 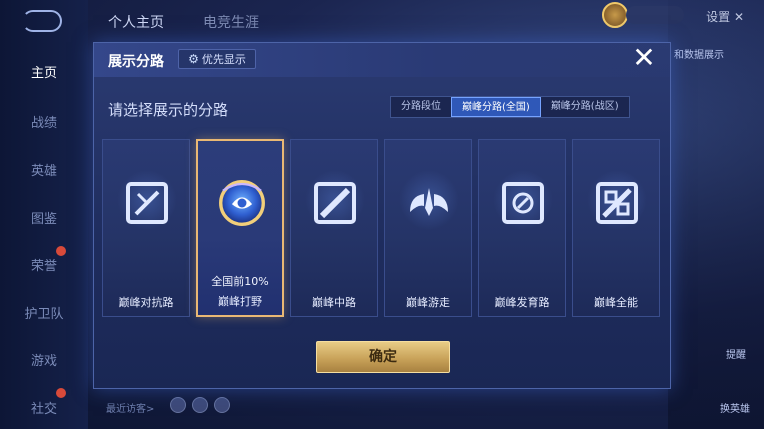 I want to click on card-label: 巅峰游走, so click(x=428, y=302).